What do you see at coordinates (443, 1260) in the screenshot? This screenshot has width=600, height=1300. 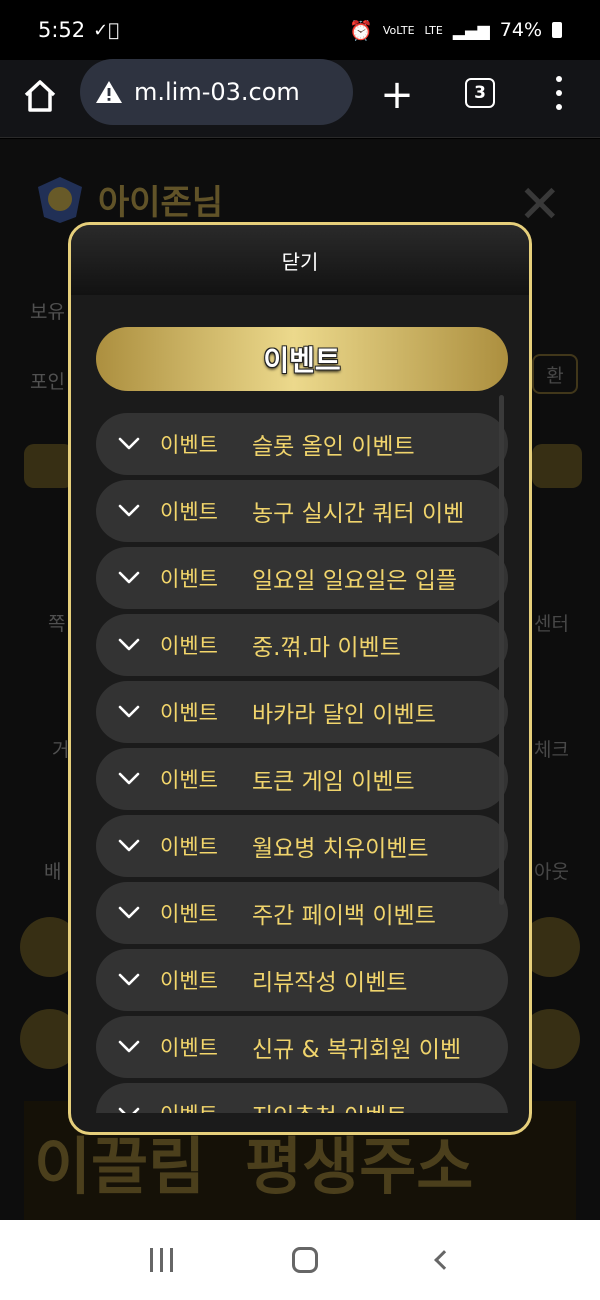 I see `back-icon` at bounding box center [443, 1260].